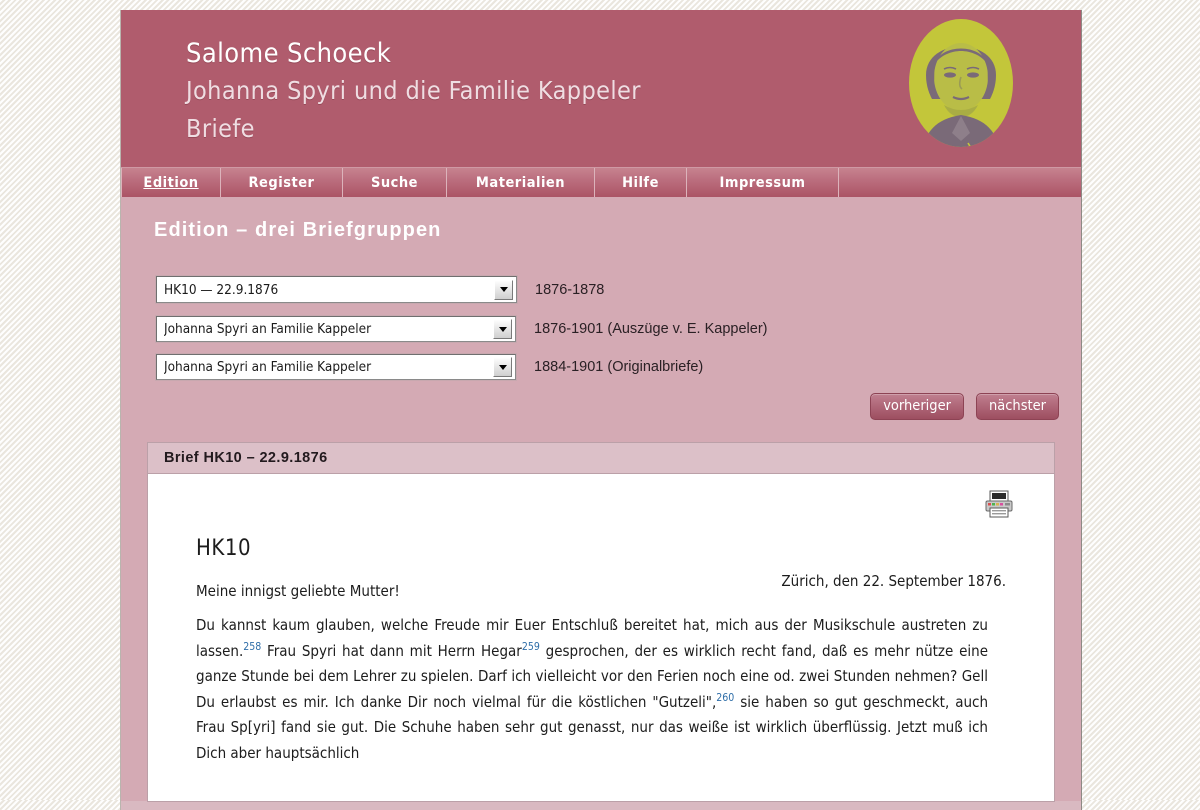 The image size is (1200, 810). What do you see at coordinates (651, 329) in the screenshot?
I see `selector-note-2: 1876-1901 (Auszüge v. E. Kappeler)` at bounding box center [651, 329].